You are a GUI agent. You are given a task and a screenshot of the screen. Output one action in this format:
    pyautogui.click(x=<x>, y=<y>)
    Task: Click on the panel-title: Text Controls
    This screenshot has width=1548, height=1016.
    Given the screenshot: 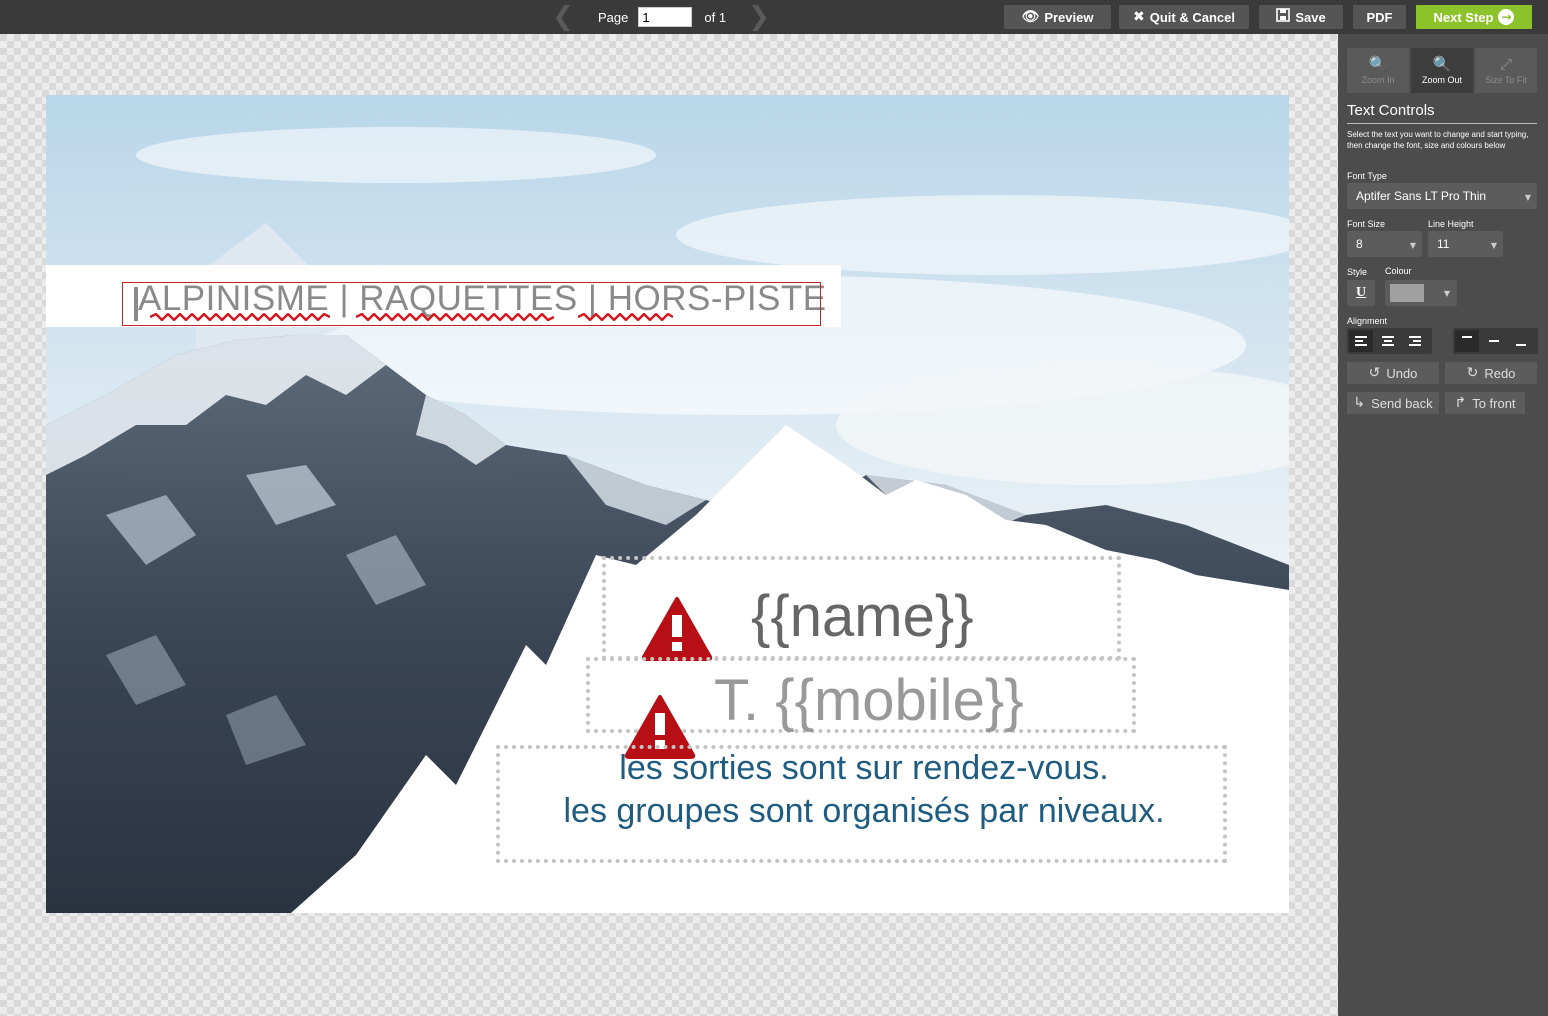 What is the action you would take?
    pyautogui.click(x=1391, y=110)
    